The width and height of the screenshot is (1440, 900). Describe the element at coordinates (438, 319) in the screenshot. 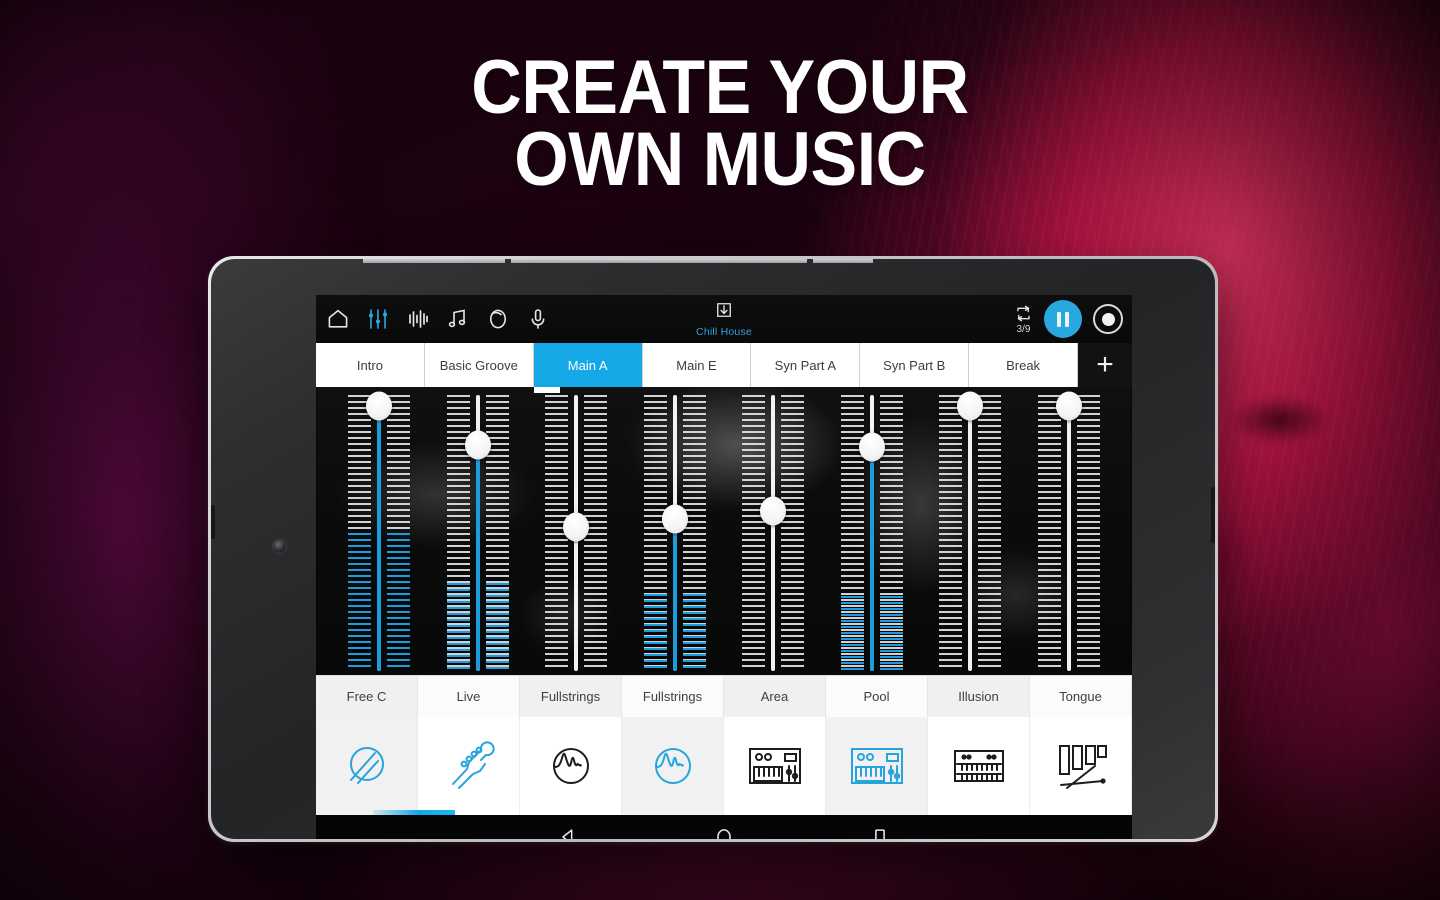

I see `toolbar-left-icons` at that location.